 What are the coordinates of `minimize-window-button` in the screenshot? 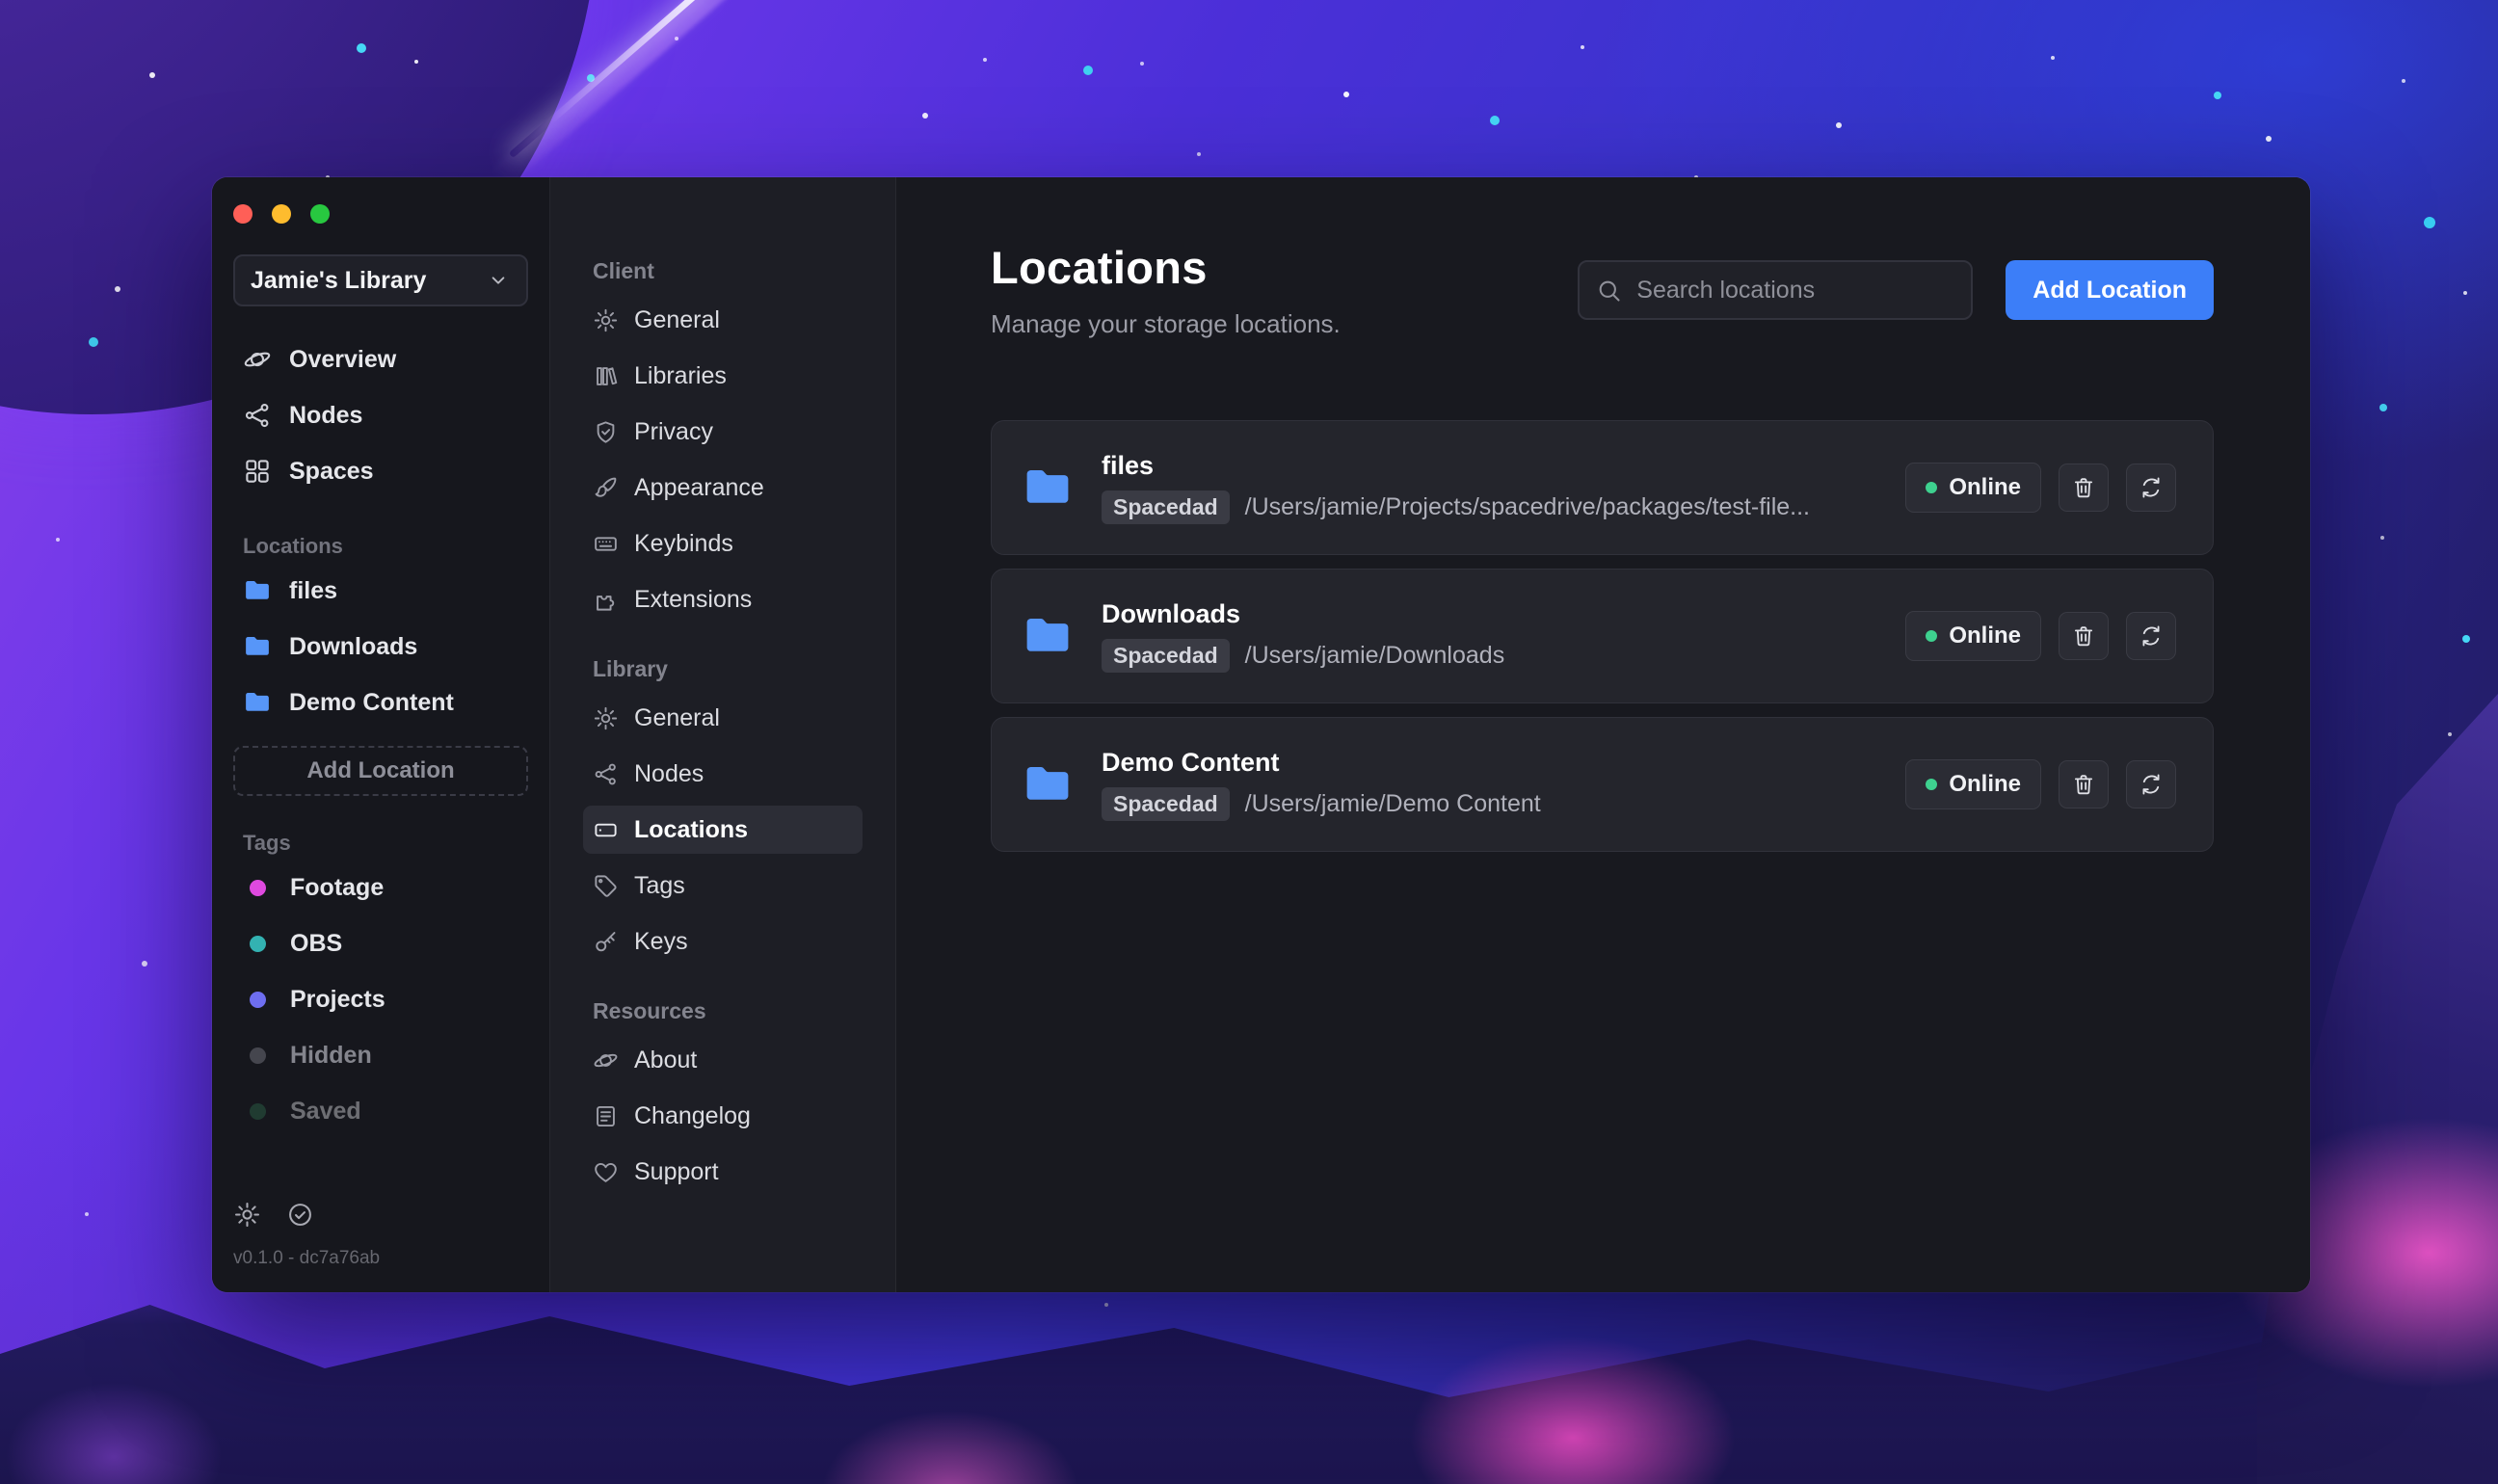 It's located at (281, 214).